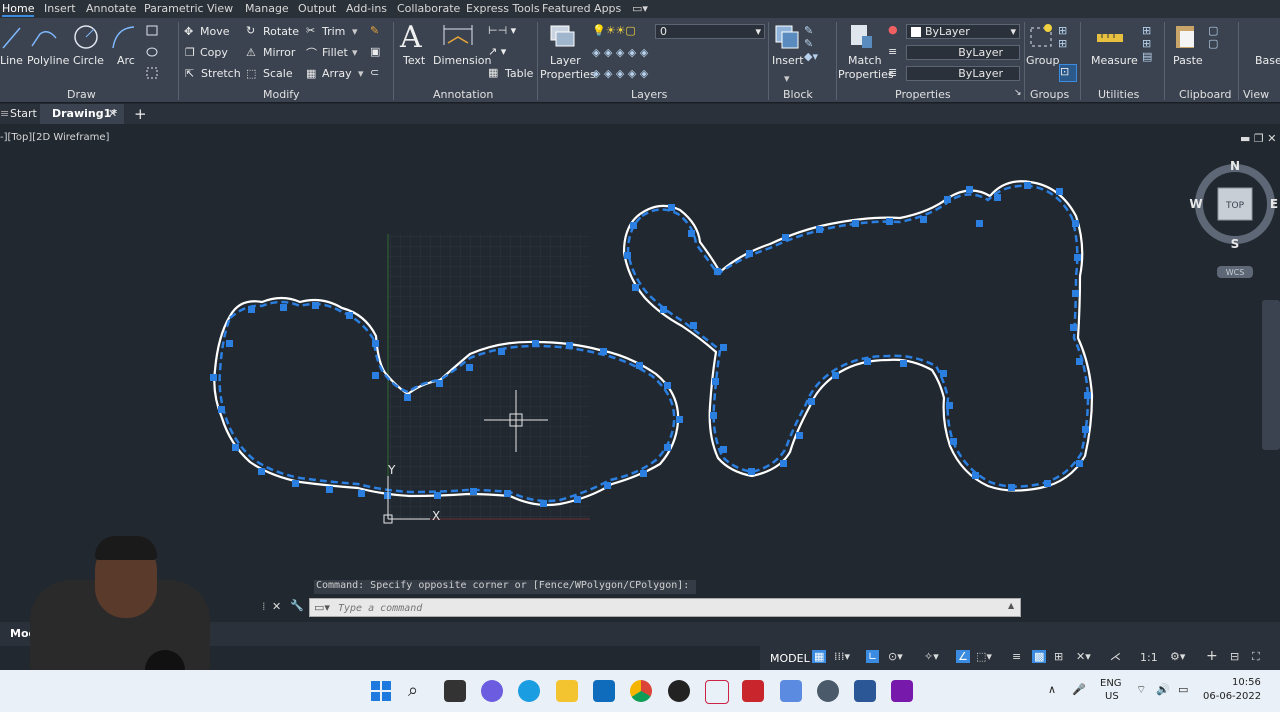 The height and width of the screenshot is (720, 1280). Describe the element at coordinates (297, 605) in the screenshot. I see `command-customize-icon: 🔧` at that location.